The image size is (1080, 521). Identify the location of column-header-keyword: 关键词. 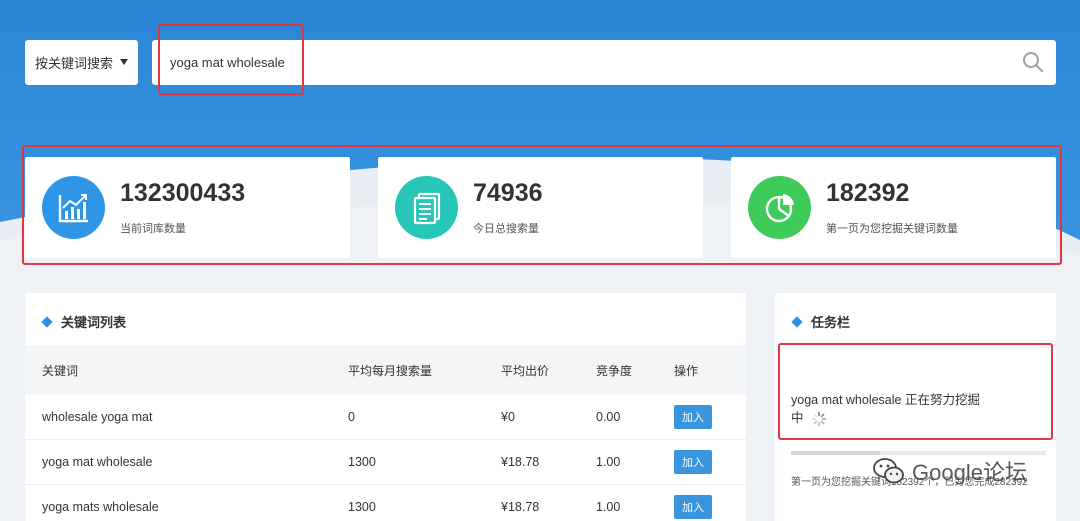
(60, 370).